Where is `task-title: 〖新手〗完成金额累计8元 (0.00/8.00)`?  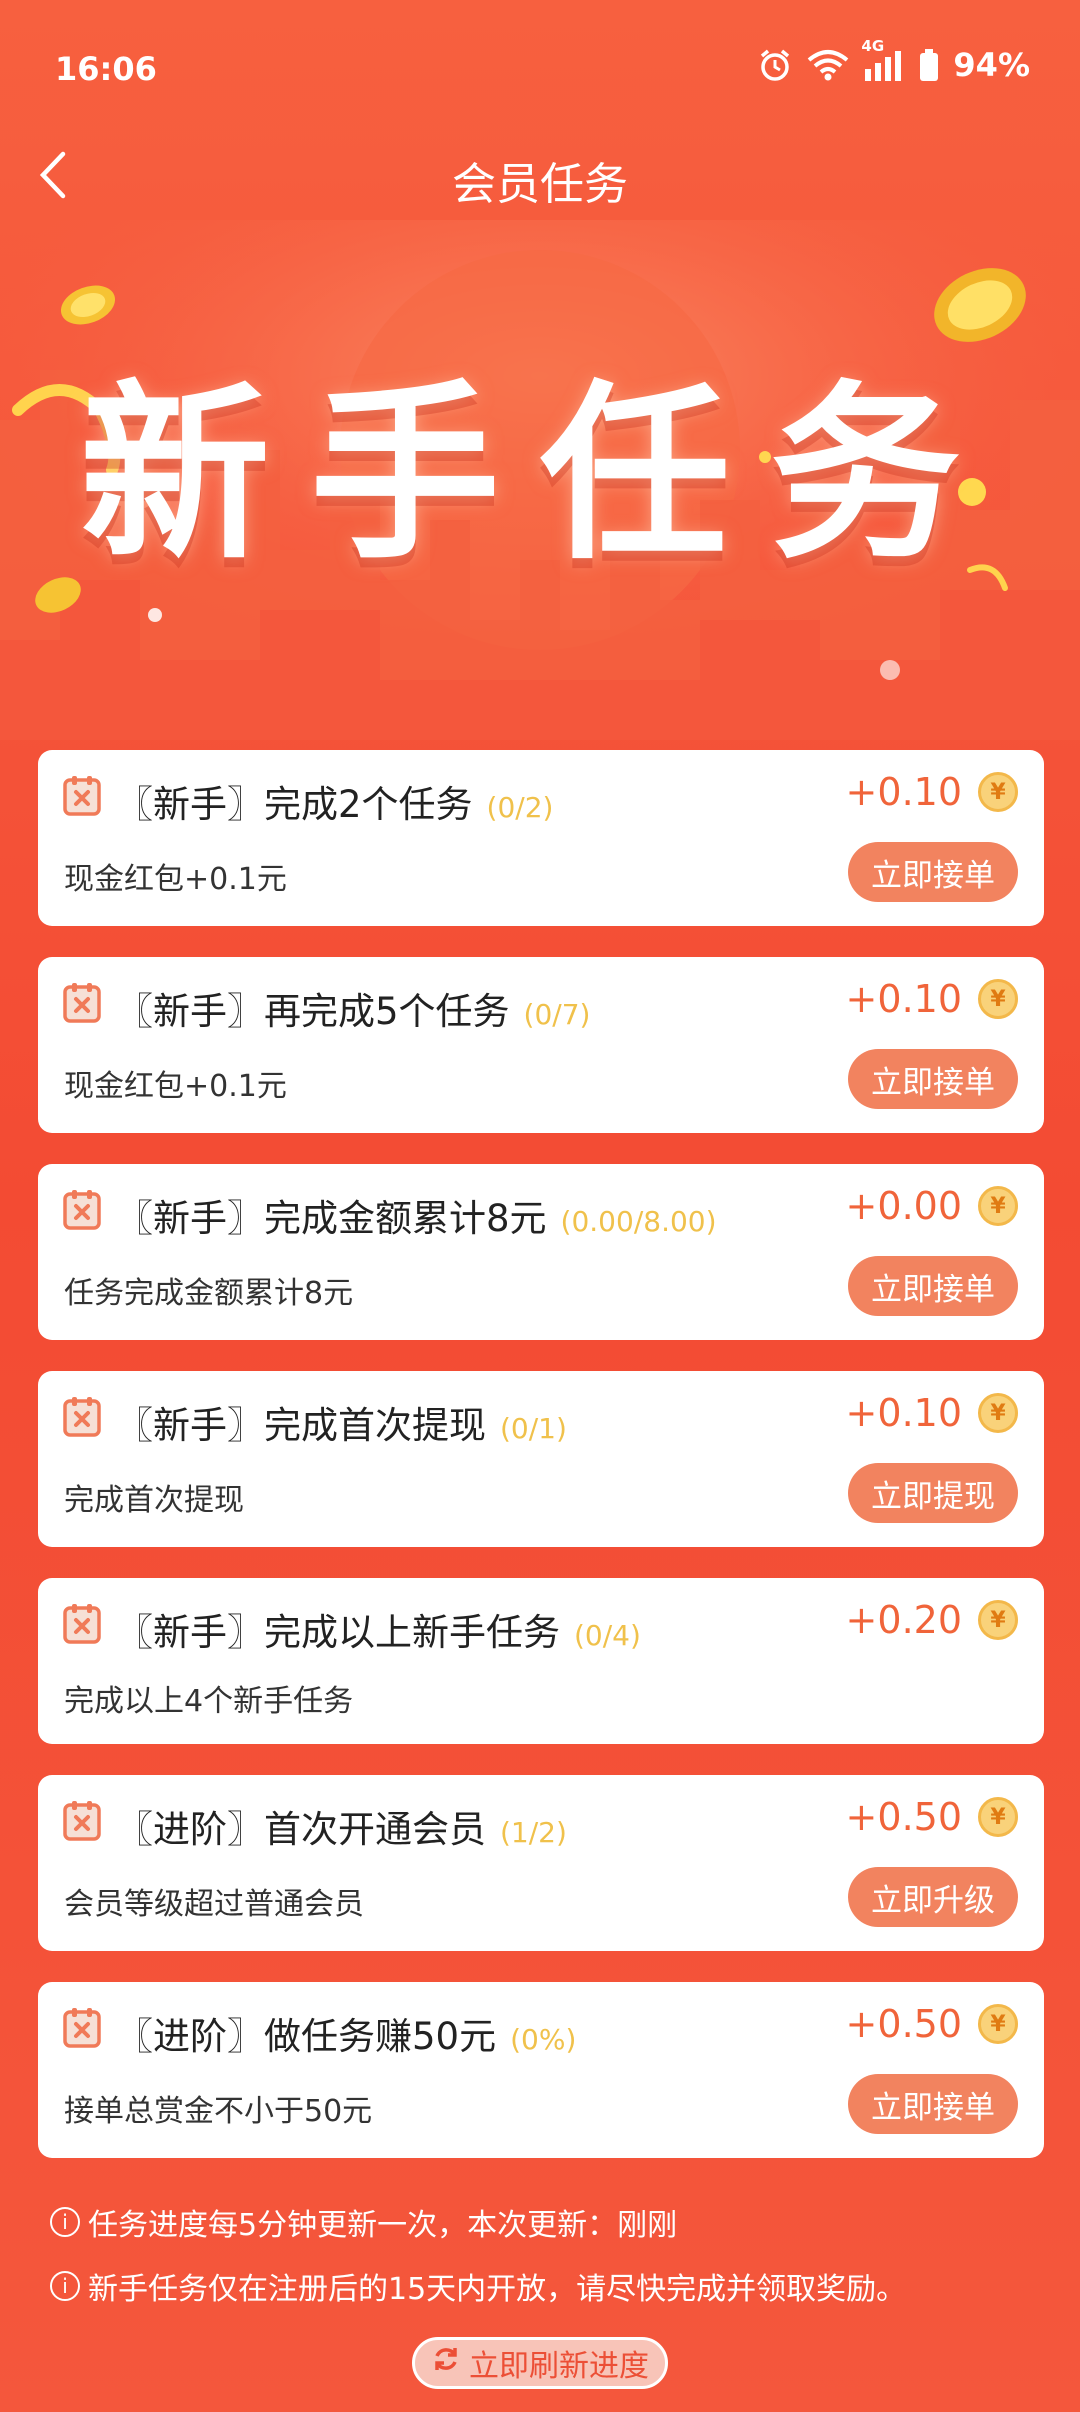 task-title: 〖新手〗完成金额累计8元 (0.00/8.00) is located at coordinates (416, 1218).